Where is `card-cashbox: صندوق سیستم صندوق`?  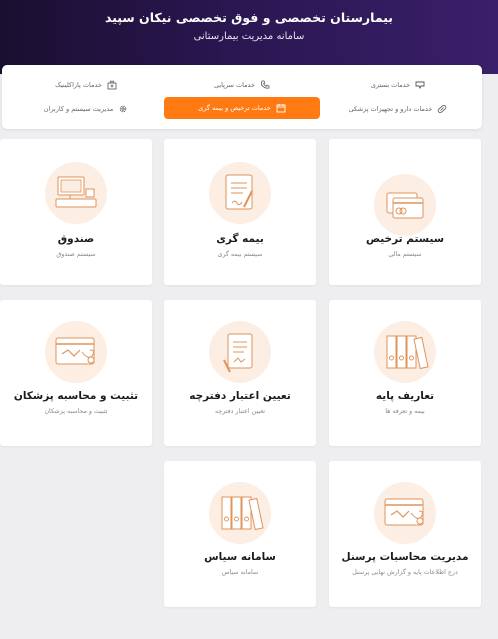
card-cashbox: صندوق سیستم صندوق is located at coordinates (76, 212).